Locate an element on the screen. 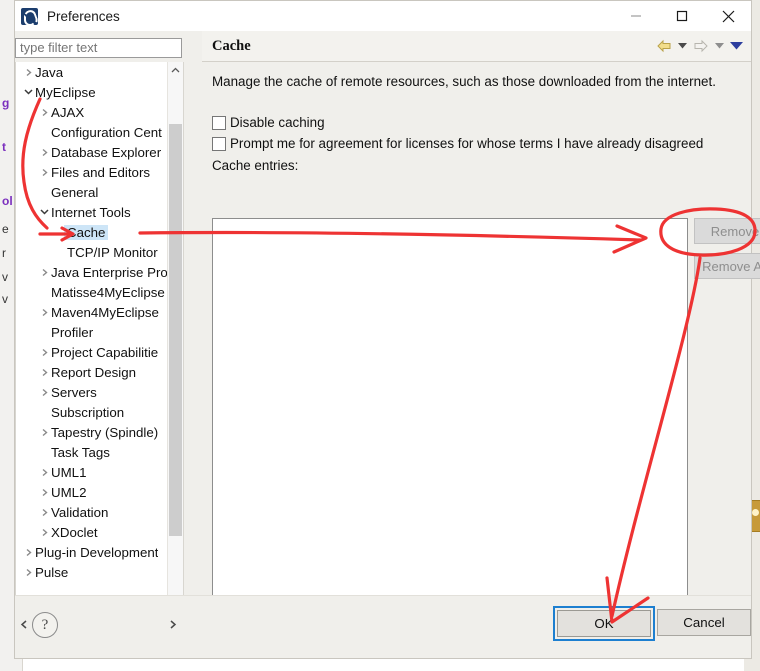 The image size is (760, 671). tree-item-label: Validation is located at coordinates (80, 512).